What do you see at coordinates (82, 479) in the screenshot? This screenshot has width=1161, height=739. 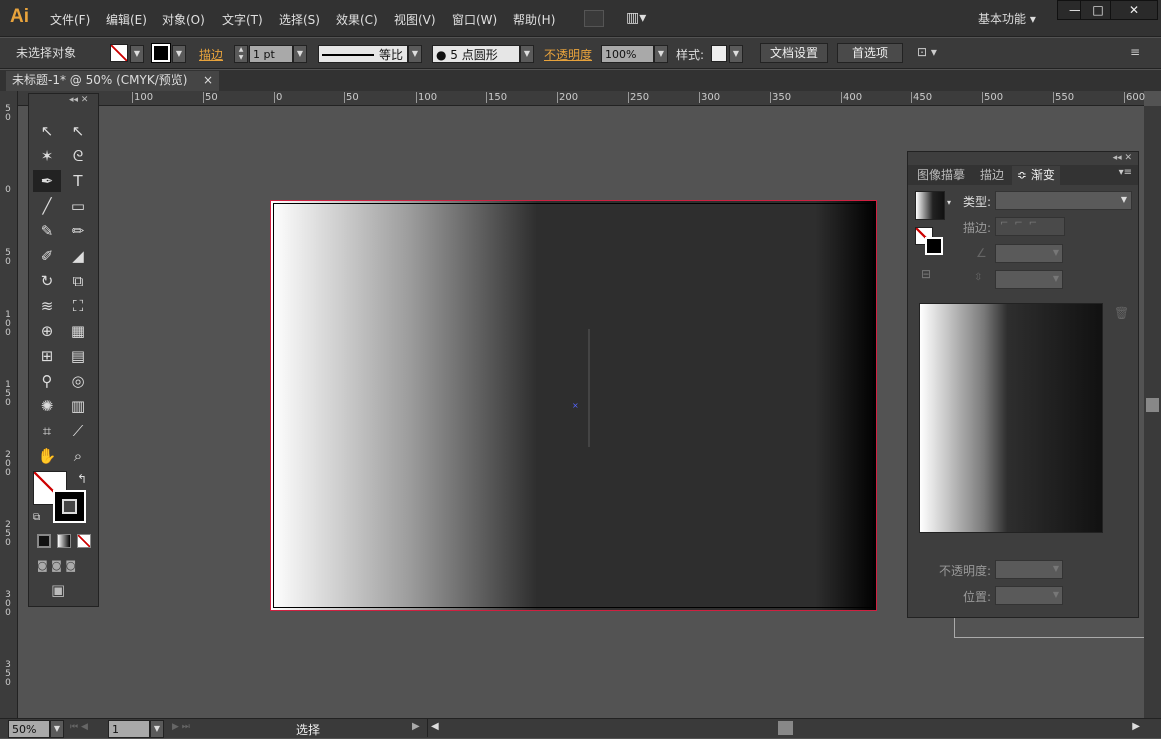 I see `swap-colors-icon: ↰` at bounding box center [82, 479].